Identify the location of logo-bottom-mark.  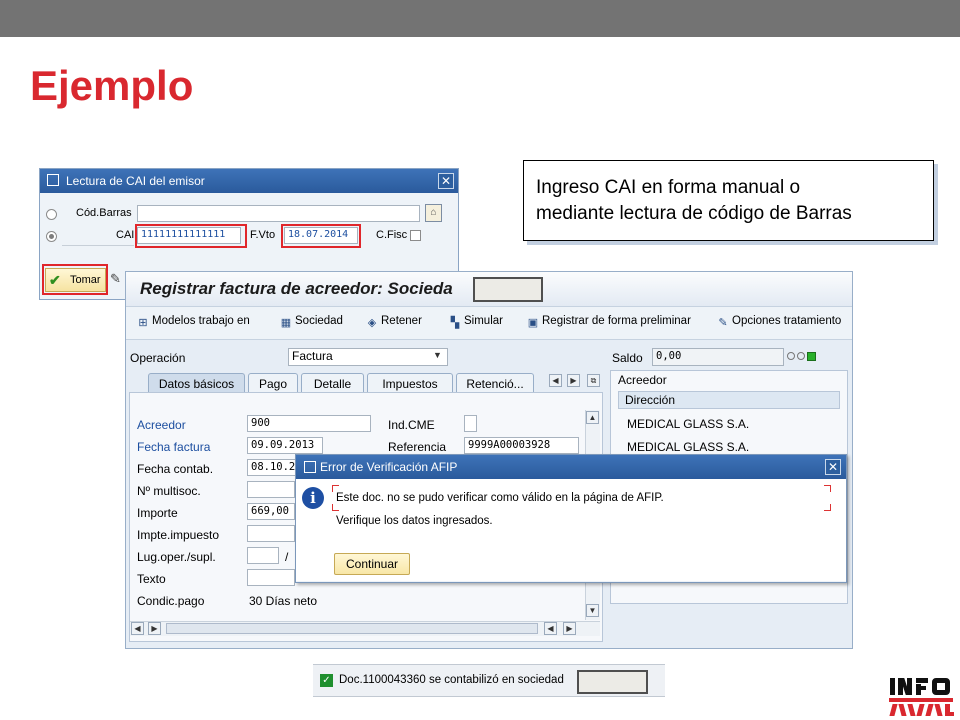
(922, 707).